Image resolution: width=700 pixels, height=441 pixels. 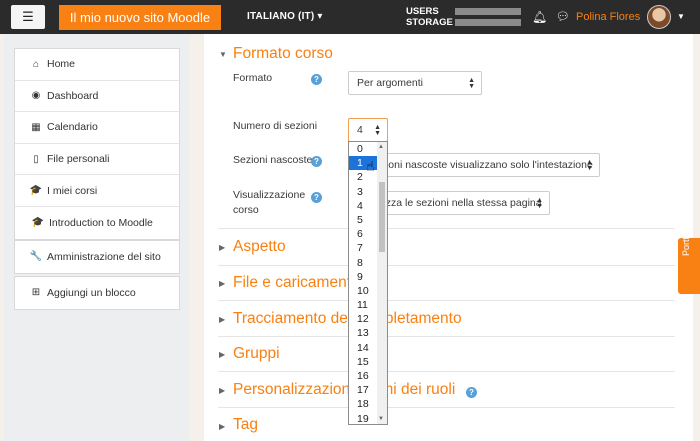 I want to click on scroll-up-icon: ▲, so click(x=381, y=147).